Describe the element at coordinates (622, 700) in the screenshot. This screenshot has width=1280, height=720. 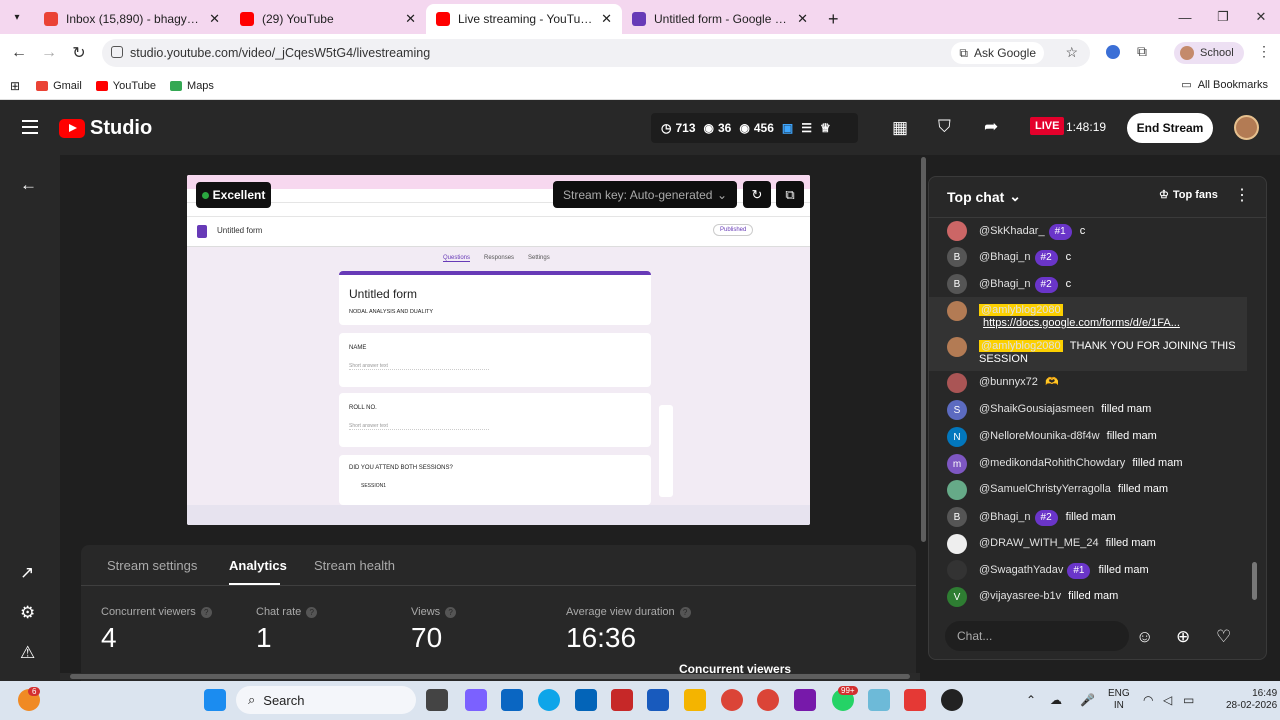
I see `mcafee-icon` at that location.